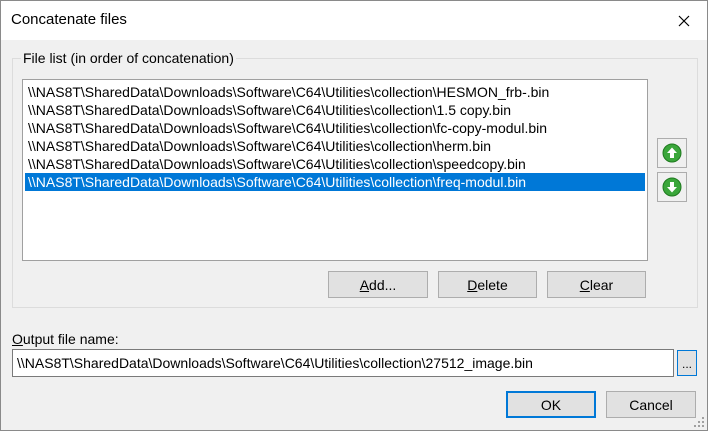 This screenshot has width=708, height=431. Describe the element at coordinates (69, 19) in the screenshot. I see `dialog-title: Concatenate files` at that location.